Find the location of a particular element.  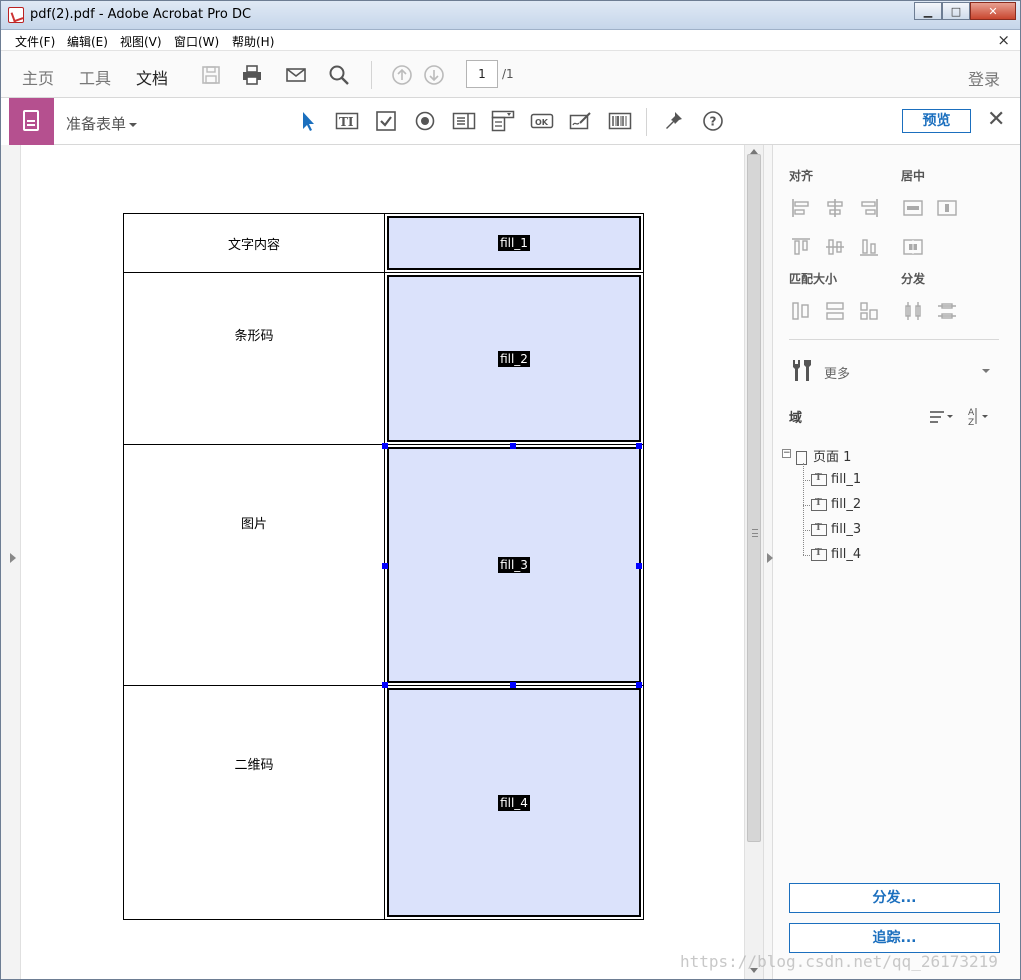

tree-field-node: fill_3 is located at coordinates (836, 529).